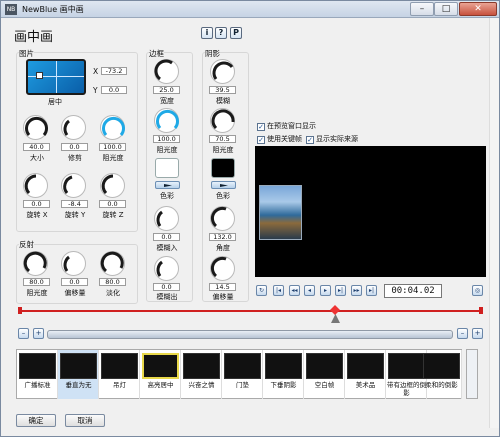 The height and width of the screenshot is (437, 500). What do you see at coordinates (36, 204) in the screenshot?
I see `rotate-x-field: 0.0` at bounding box center [36, 204].